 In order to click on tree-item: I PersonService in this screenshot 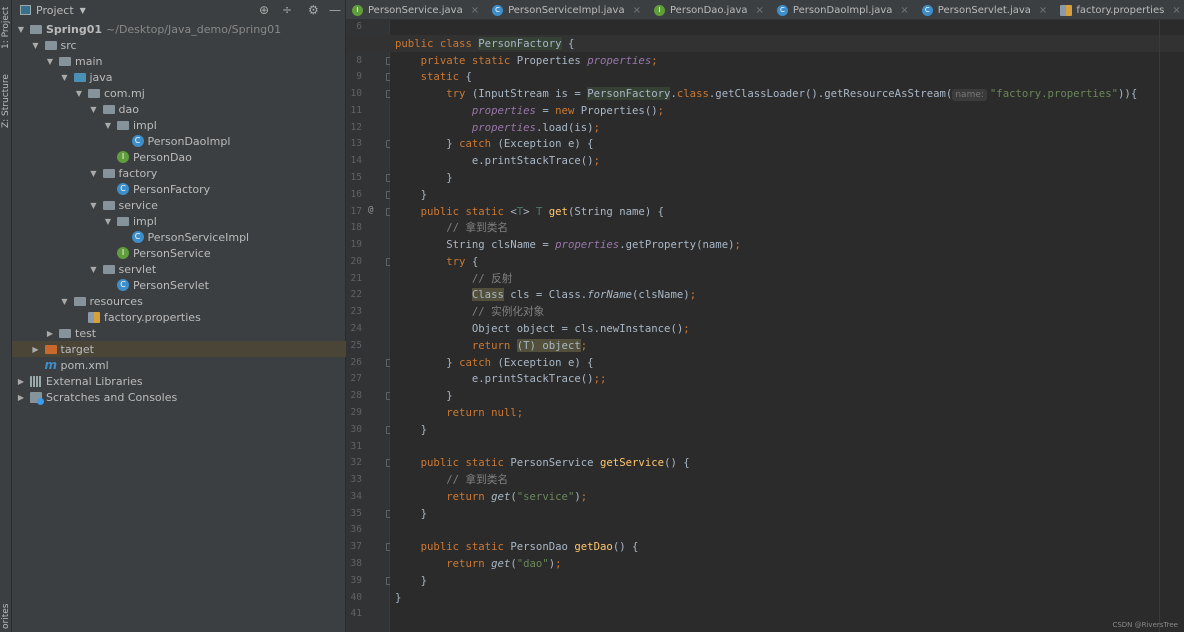, I will do `click(179, 253)`.